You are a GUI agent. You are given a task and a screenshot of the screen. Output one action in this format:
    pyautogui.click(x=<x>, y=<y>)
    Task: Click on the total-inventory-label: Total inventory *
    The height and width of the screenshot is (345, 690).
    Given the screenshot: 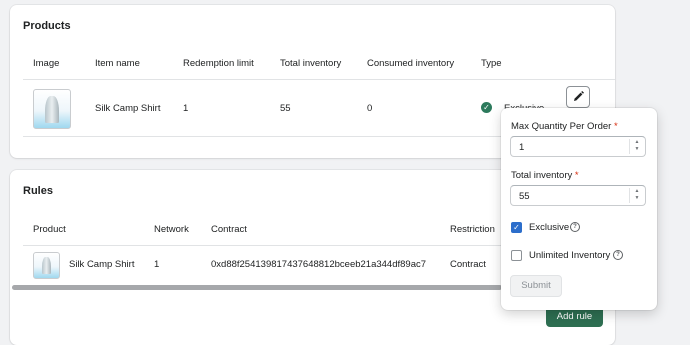 What is the action you would take?
    pyautogui.click(x=545, y=175)
    